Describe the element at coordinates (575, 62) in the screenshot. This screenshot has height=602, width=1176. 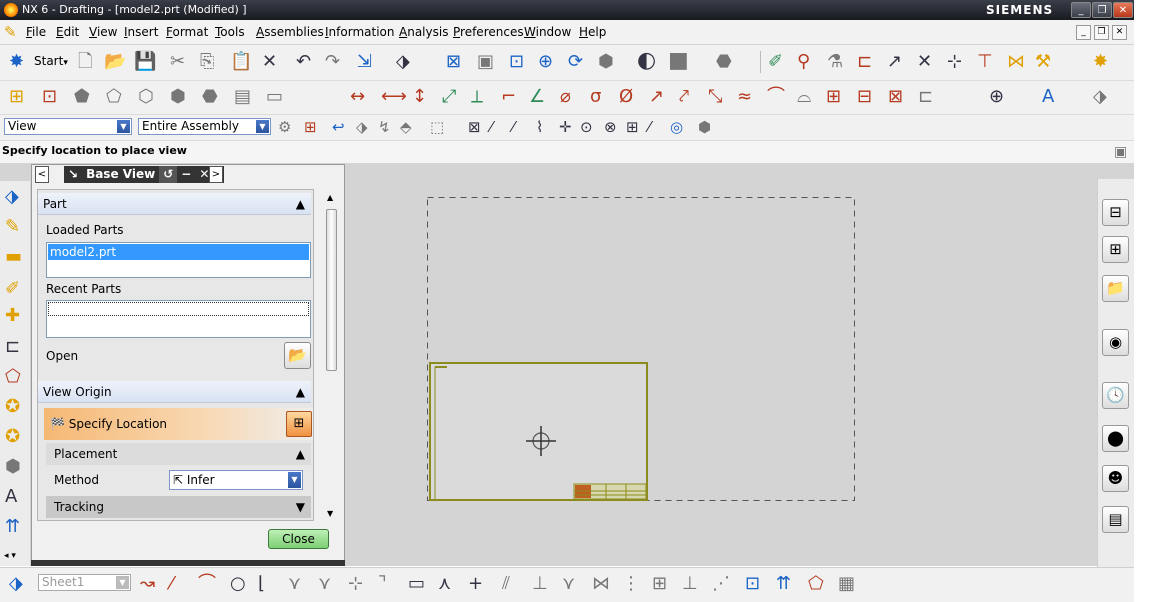
I see `rotate-view-icon: ⟳` at that location.